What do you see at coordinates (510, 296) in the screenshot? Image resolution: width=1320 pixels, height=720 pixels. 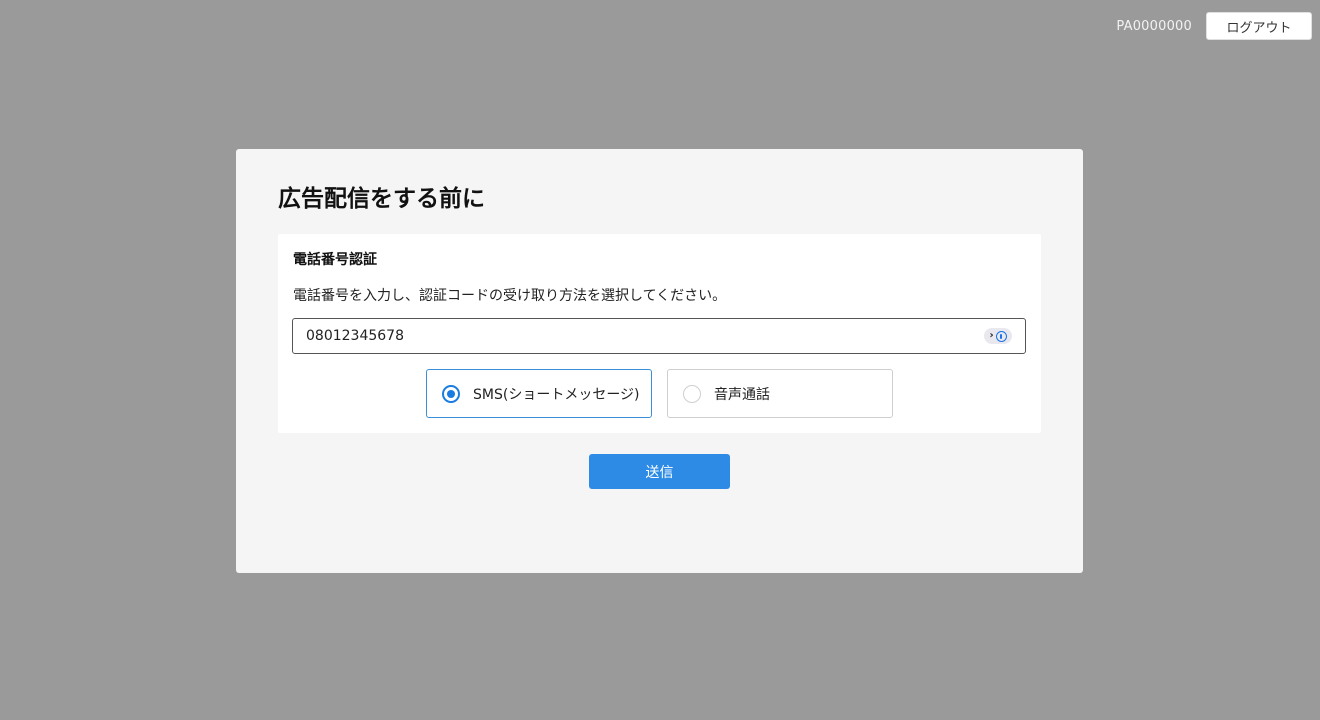 I see `section-description: 電話番号を入力し、認証コードの受け取り方法を選択してください。` at bounding box center [510, 296].